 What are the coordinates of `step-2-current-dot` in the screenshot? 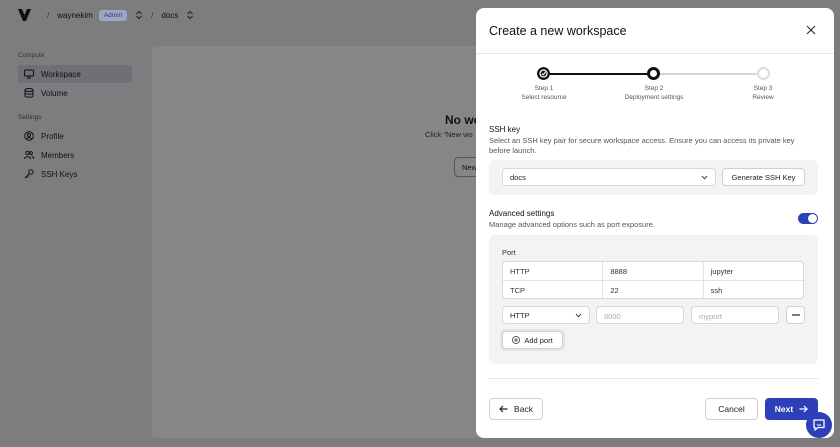 It's located at (653, 73).